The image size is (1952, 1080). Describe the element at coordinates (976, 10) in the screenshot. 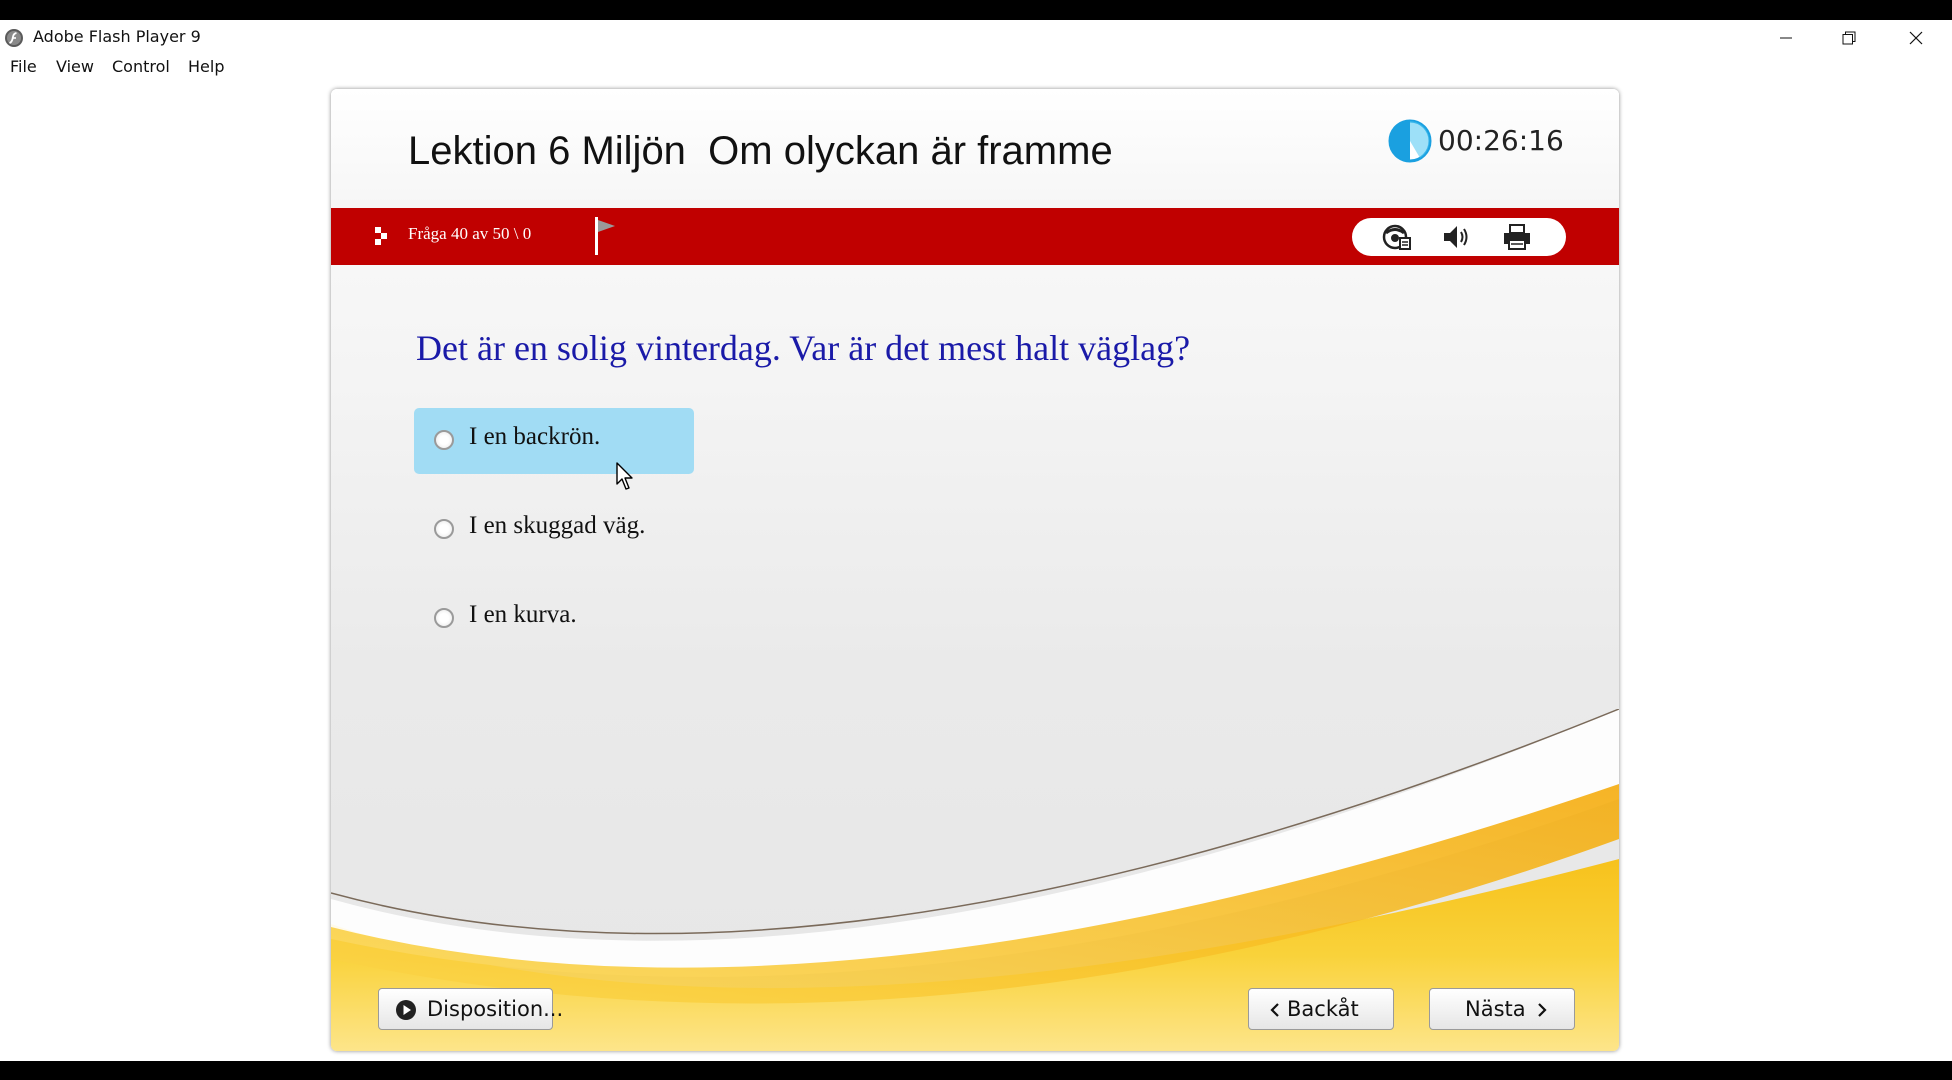

I see `top-black-strip` at that location.